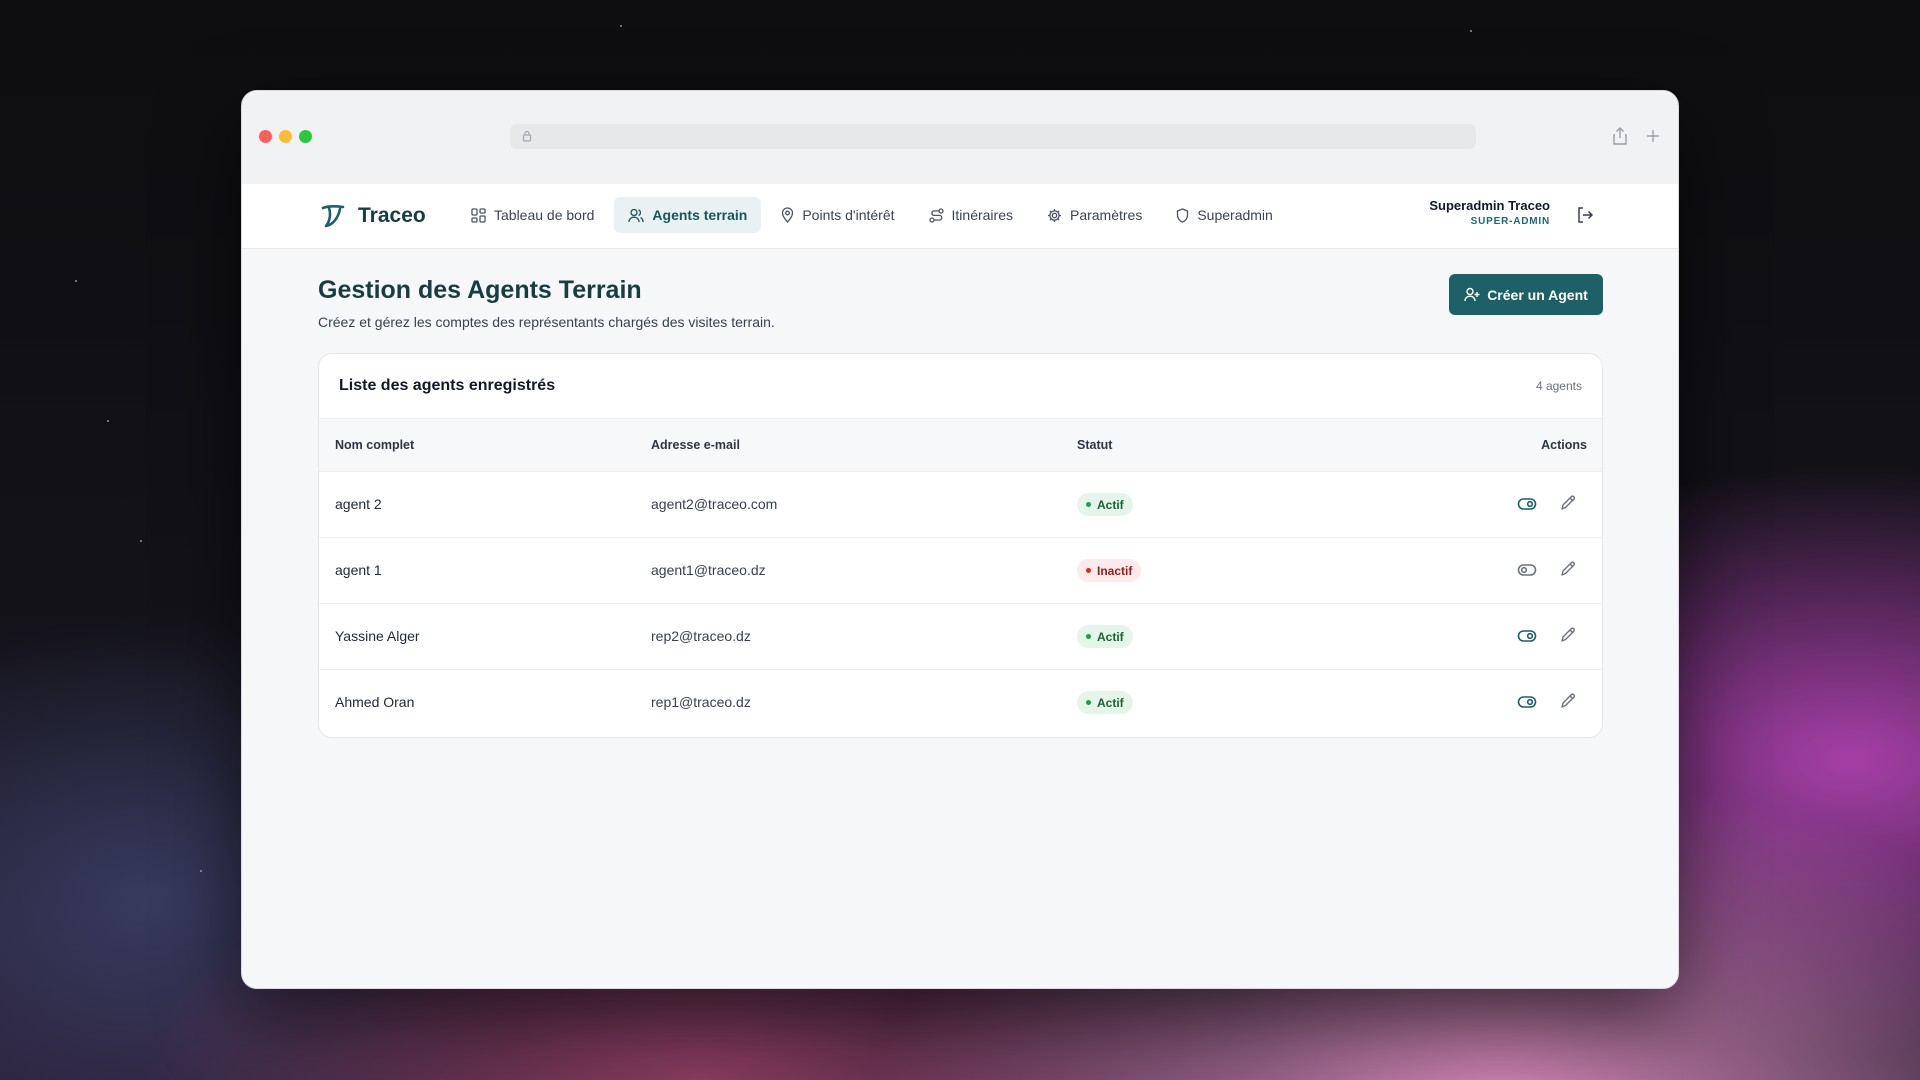  What do you see at coordinates (1510, 221) in the screenshot?
I see `user-role: SUPER-ADMIN` at bounding box center [1510, 221].